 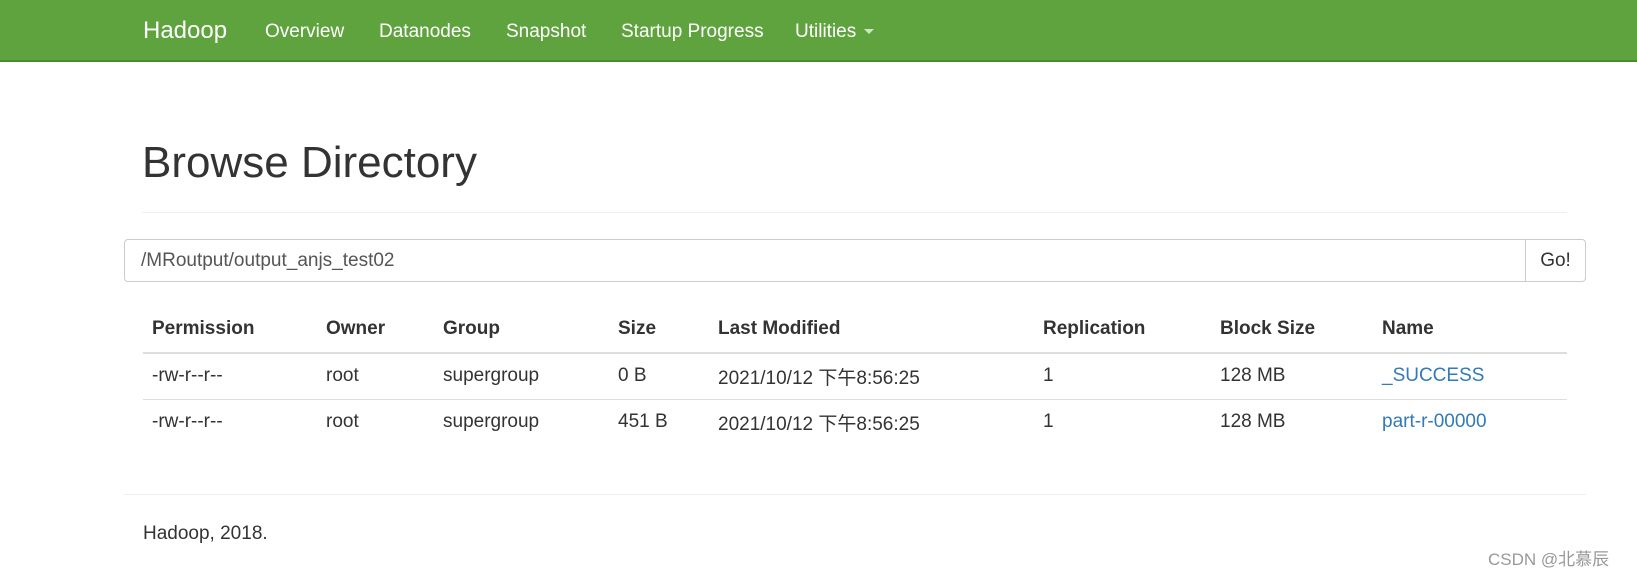 What do you see at coordinates (692, 32) in the screenshot?
I see `nav-startup-progress: Startup Progress` at bounding box center [692, 32].